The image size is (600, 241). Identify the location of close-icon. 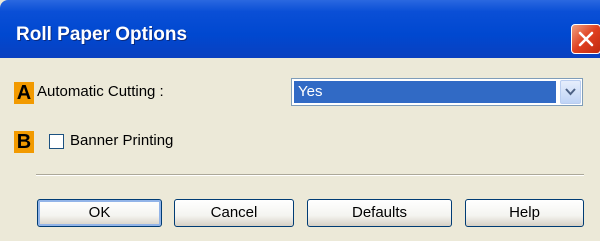
(586, 39).